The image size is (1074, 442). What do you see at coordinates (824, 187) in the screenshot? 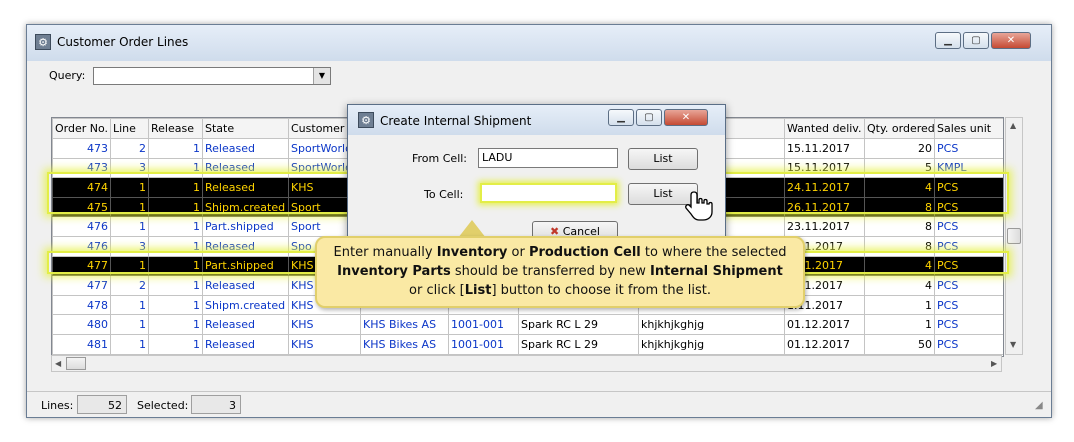
I see `table-cell: 24.11.2017` at bounding box center [824, 187].